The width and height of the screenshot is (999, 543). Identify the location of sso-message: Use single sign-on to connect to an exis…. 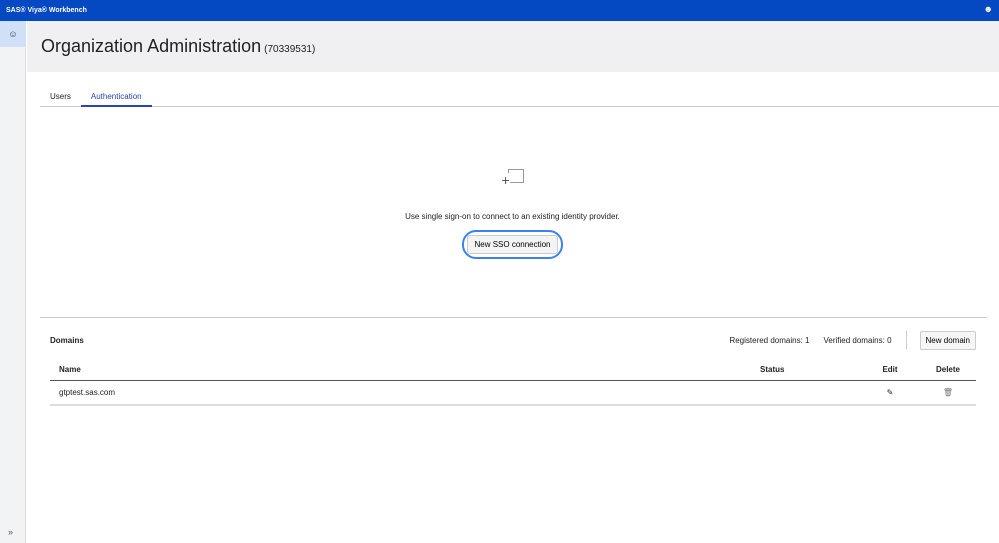
(512, 216).